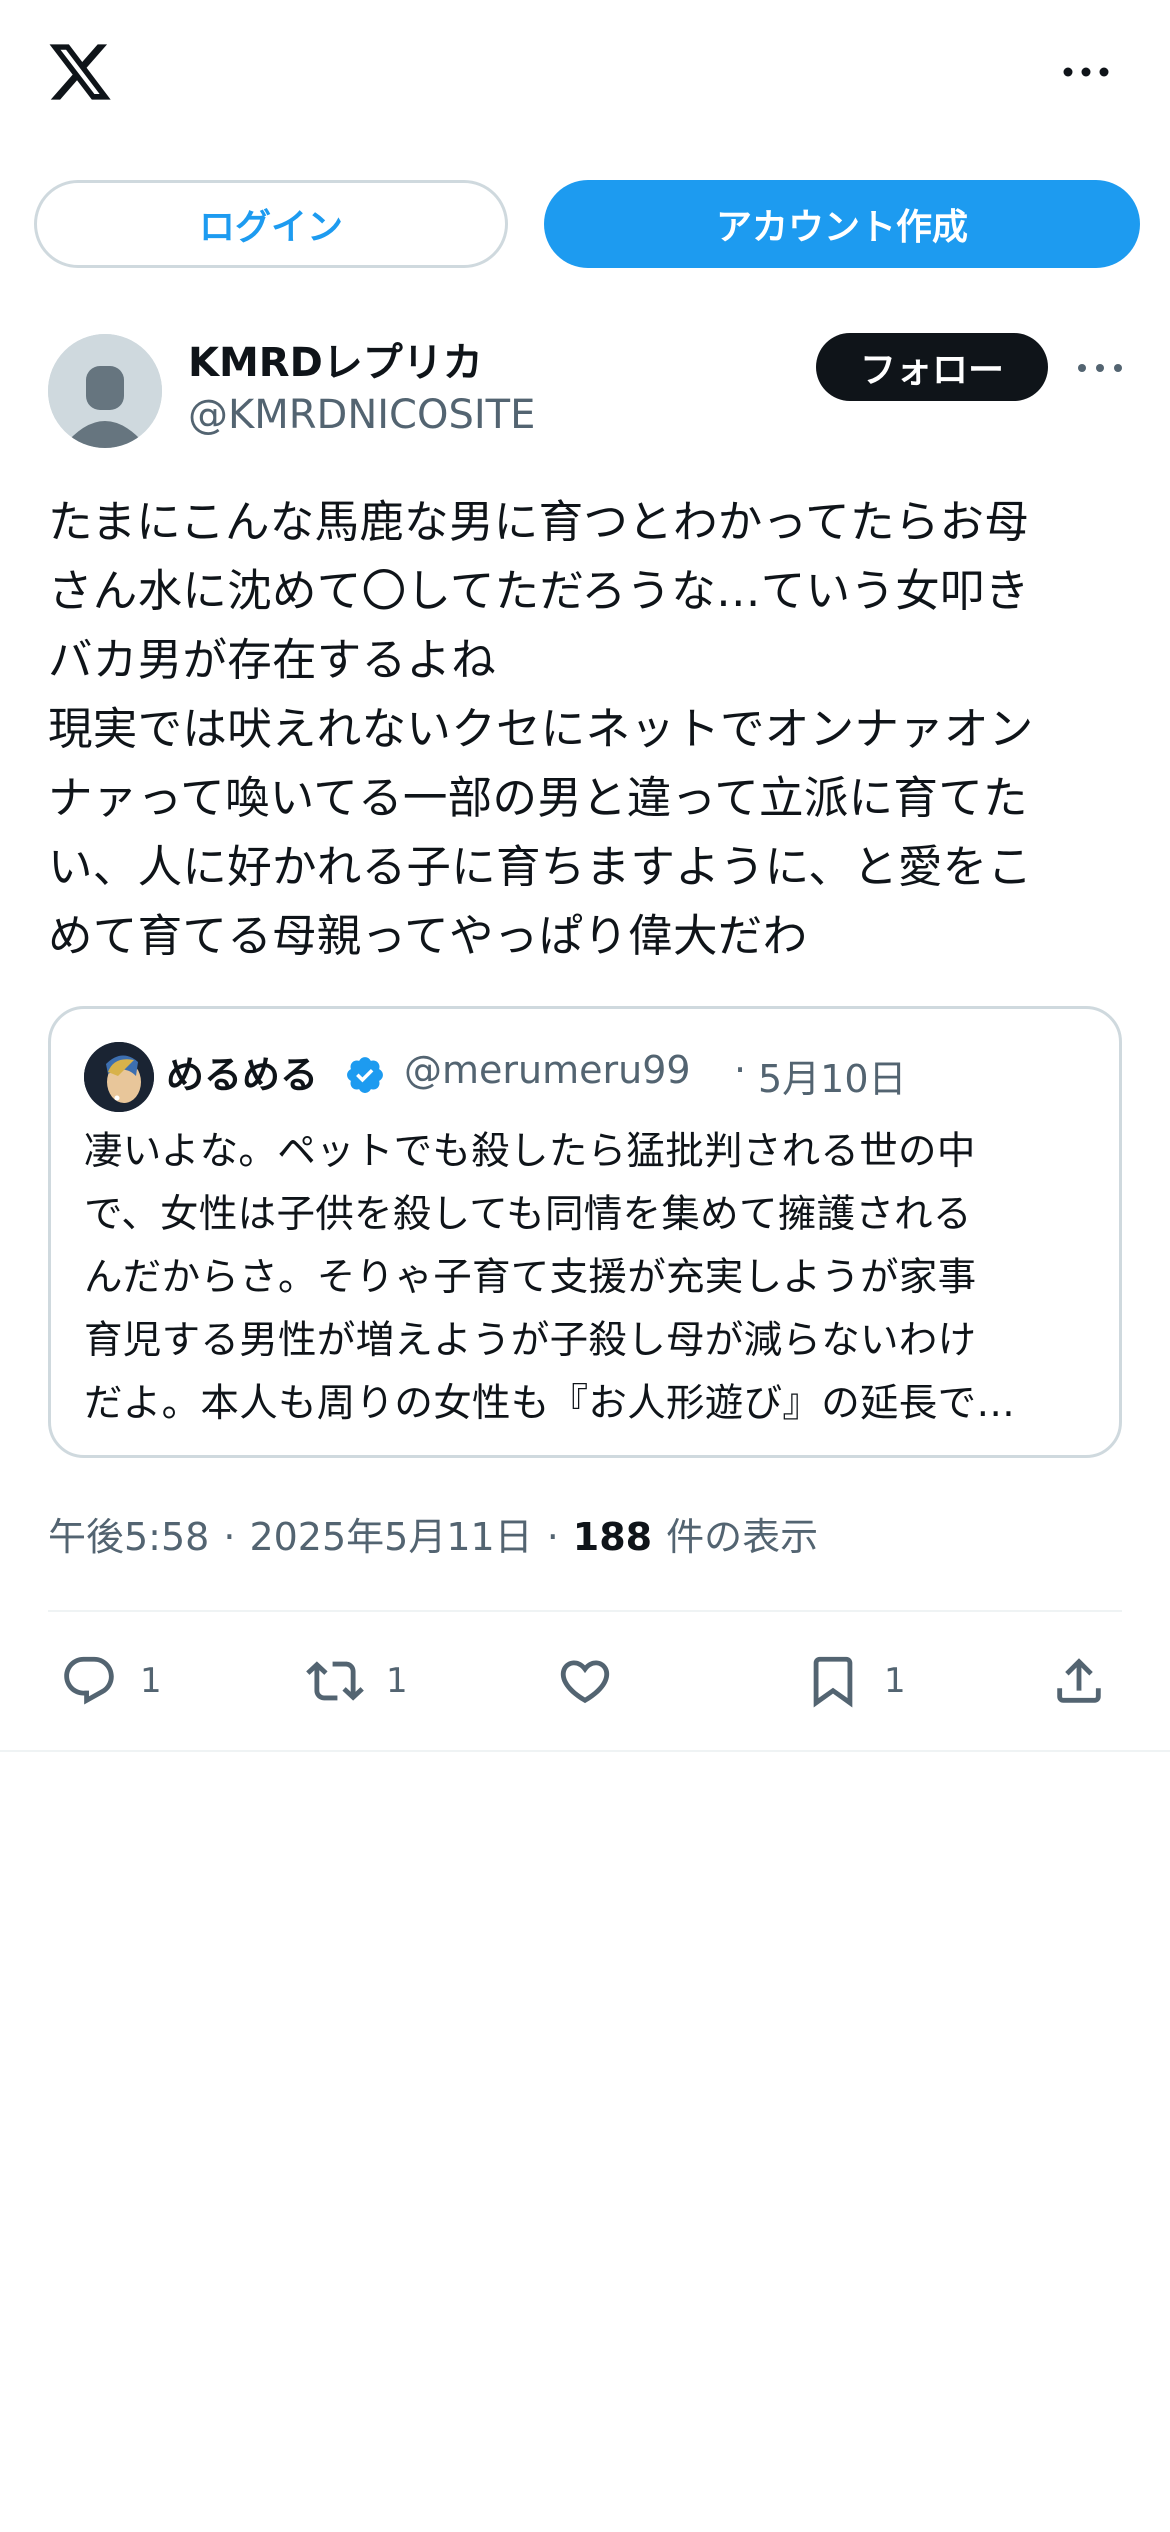  What do you see at coordinates (895, 1681) in the screenshot?
I see `bookmark-count: 1` at bounding box center [895, 1681].